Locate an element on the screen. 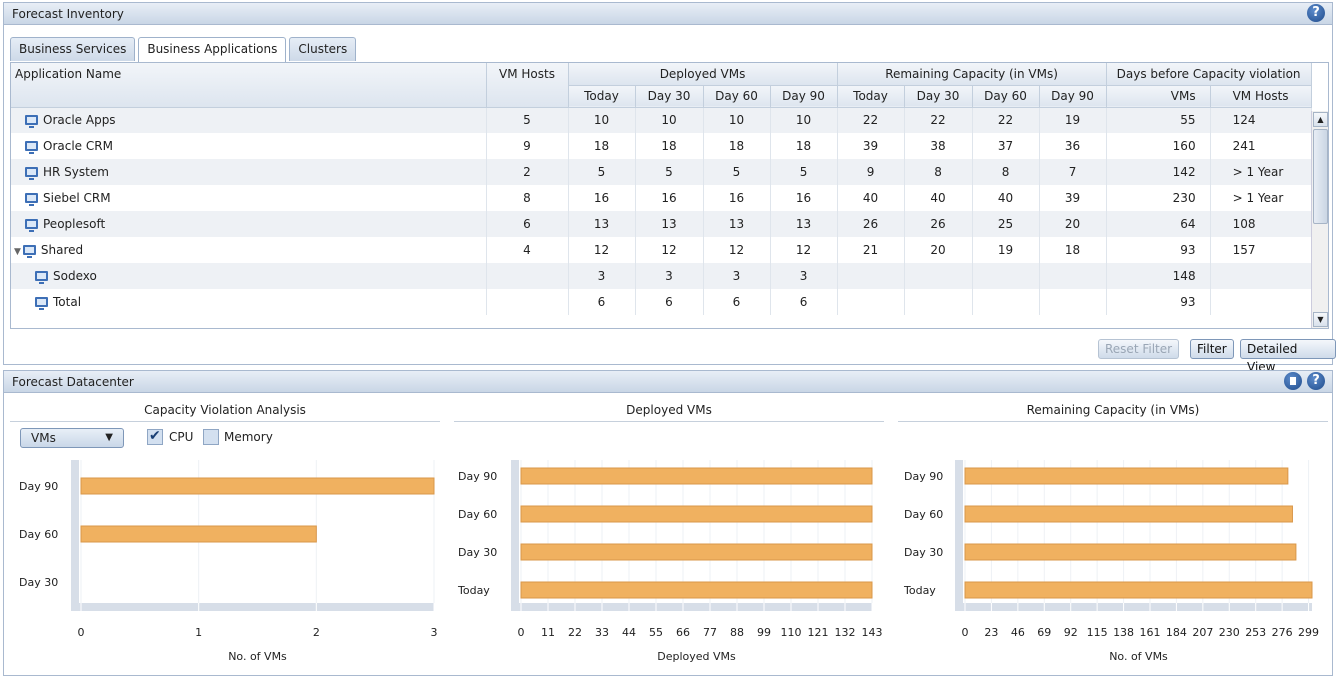 This screenshot has height=678, width=1336. cell-r60: 8 is located at coordinates (1006, 172).